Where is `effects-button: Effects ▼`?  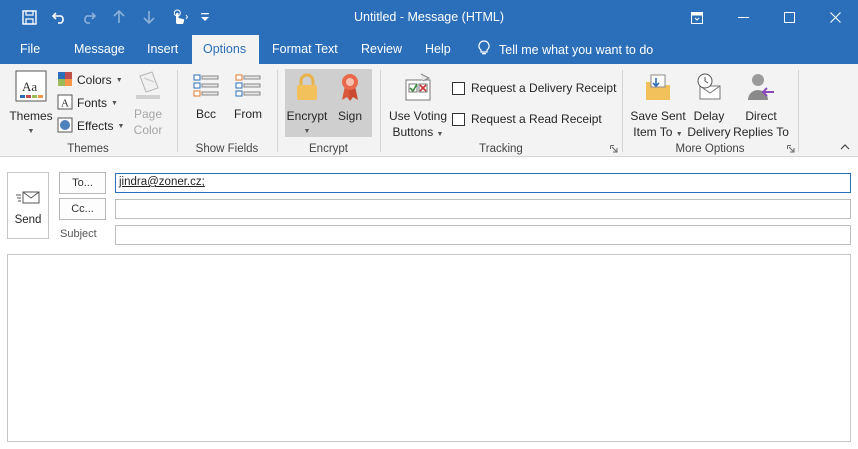
effects-button: Effects ▼ is located at coordinates (90, 126).